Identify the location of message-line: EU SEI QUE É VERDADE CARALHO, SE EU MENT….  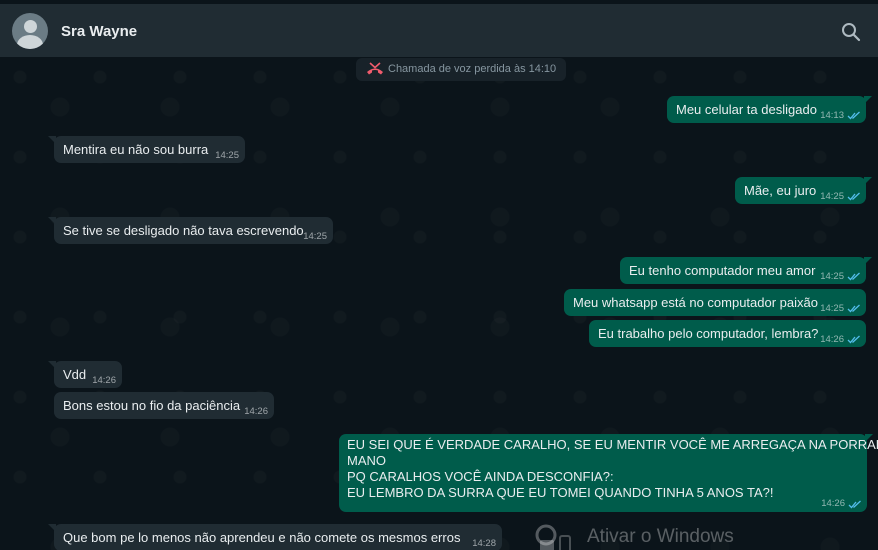
(612, 444).